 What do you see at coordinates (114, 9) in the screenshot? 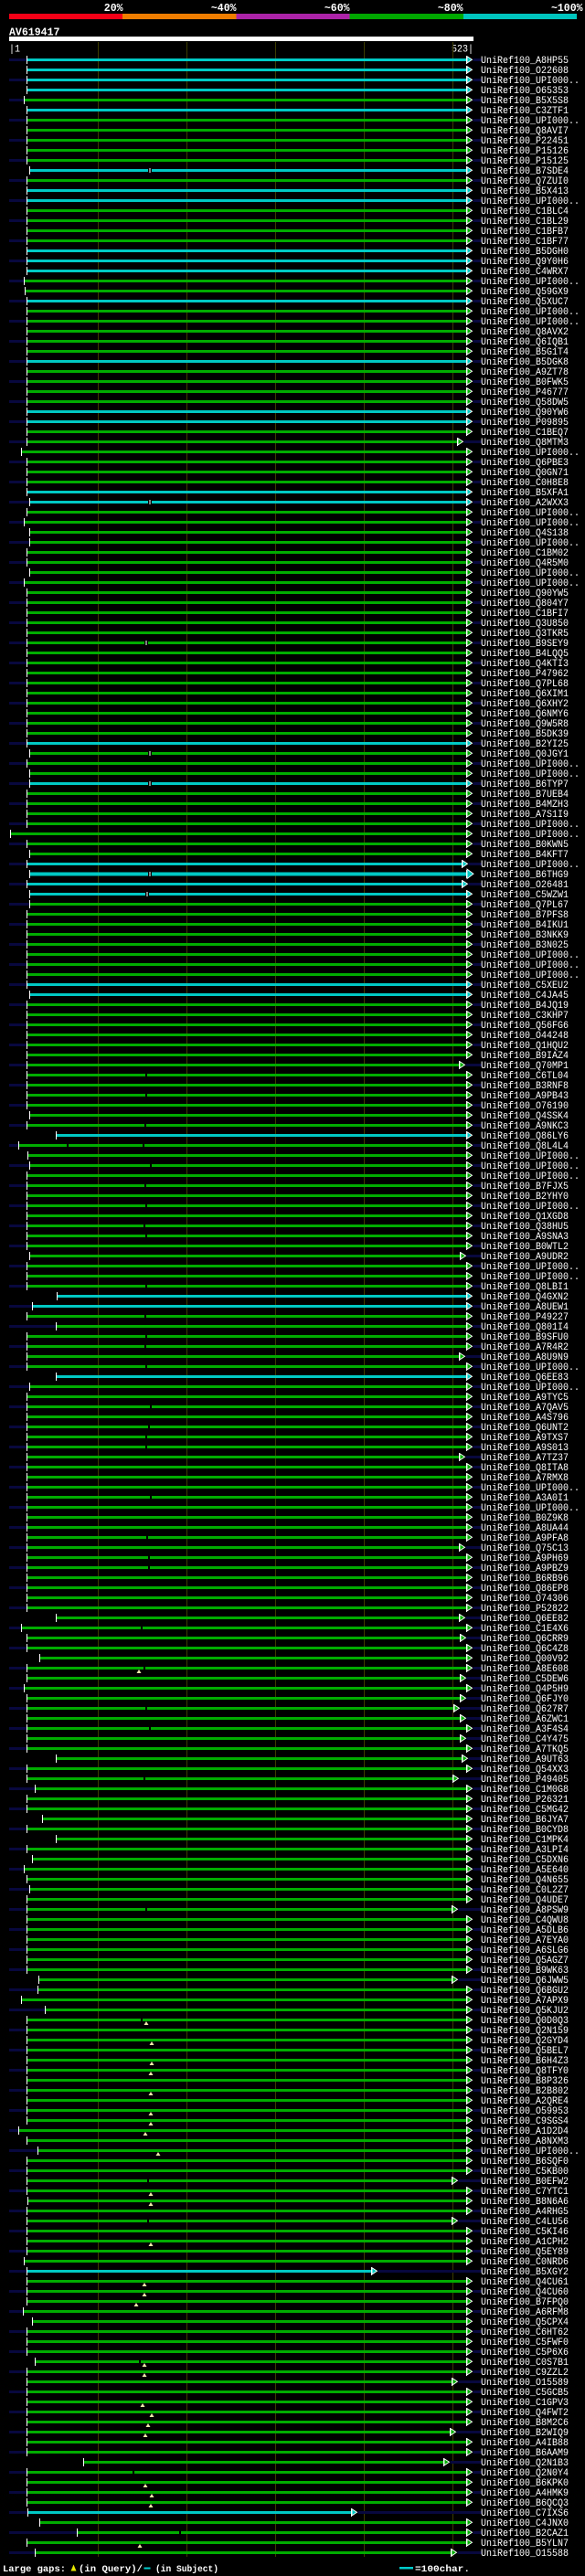
I see `svg-text: 20%` at bounding box center [114, 9].